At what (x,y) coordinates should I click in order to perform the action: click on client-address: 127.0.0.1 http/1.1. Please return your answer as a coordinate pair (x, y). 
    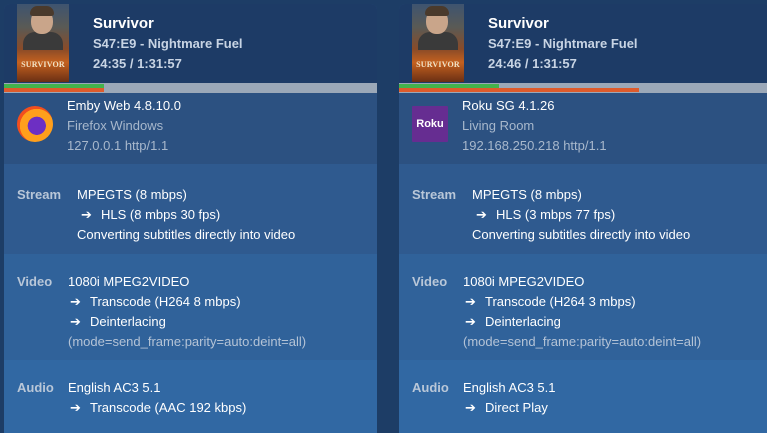
    Looking at the image, I should click on (118, 145).